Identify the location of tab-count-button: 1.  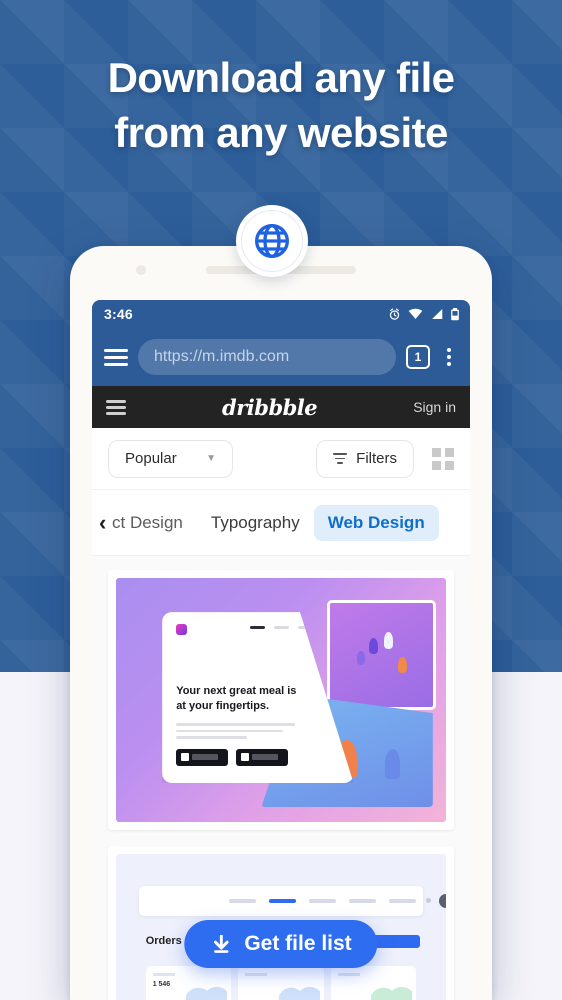
(418, 357).